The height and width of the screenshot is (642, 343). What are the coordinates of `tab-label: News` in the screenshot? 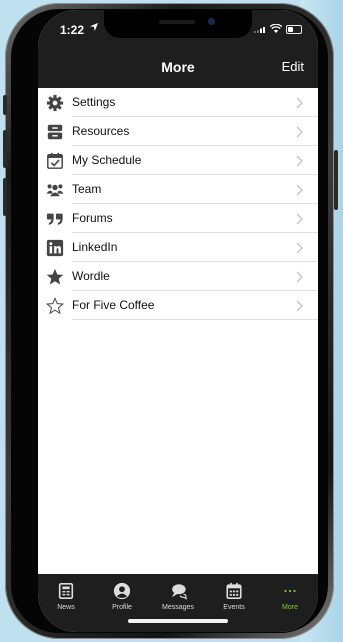 It's located at (66, 607).